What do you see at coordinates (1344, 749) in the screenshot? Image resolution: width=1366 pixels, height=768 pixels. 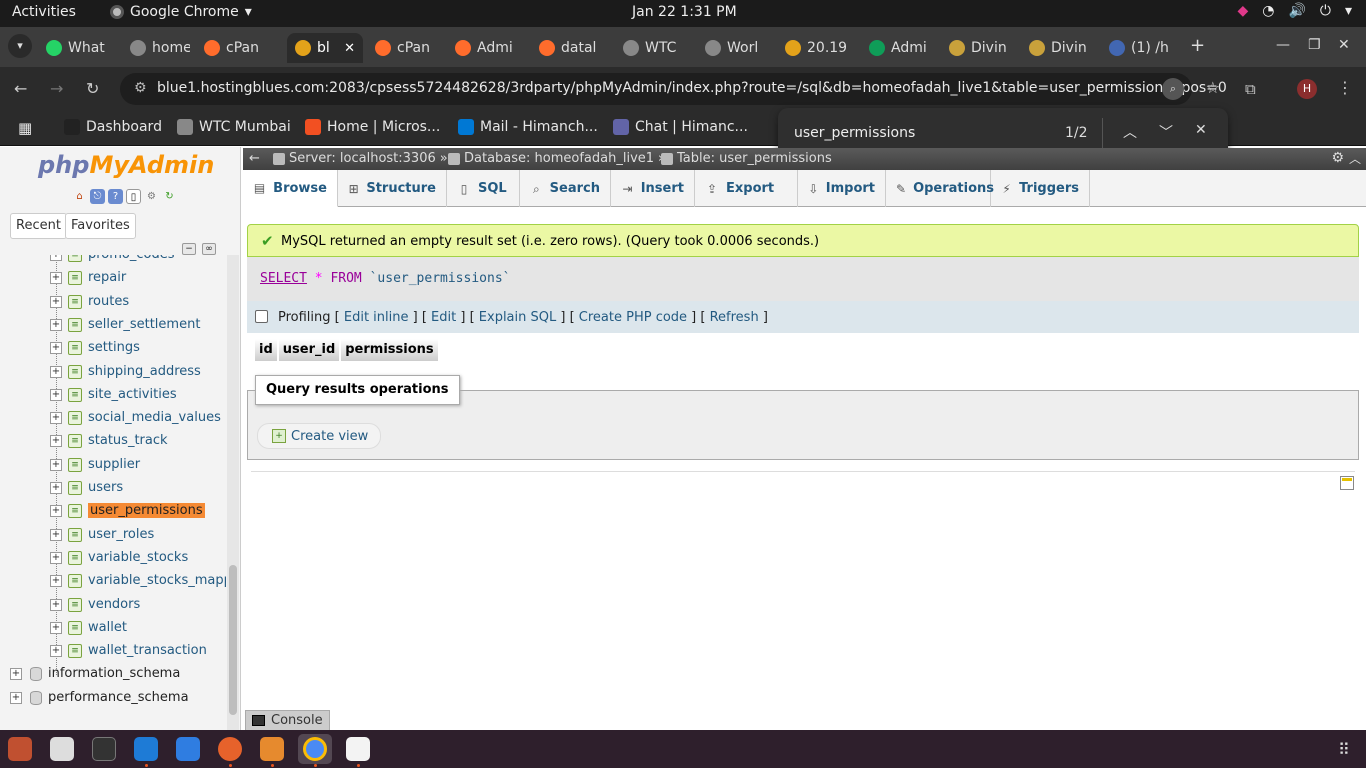 I see `show-apps-icon: ⠿` at bounding box center [1344, 749].